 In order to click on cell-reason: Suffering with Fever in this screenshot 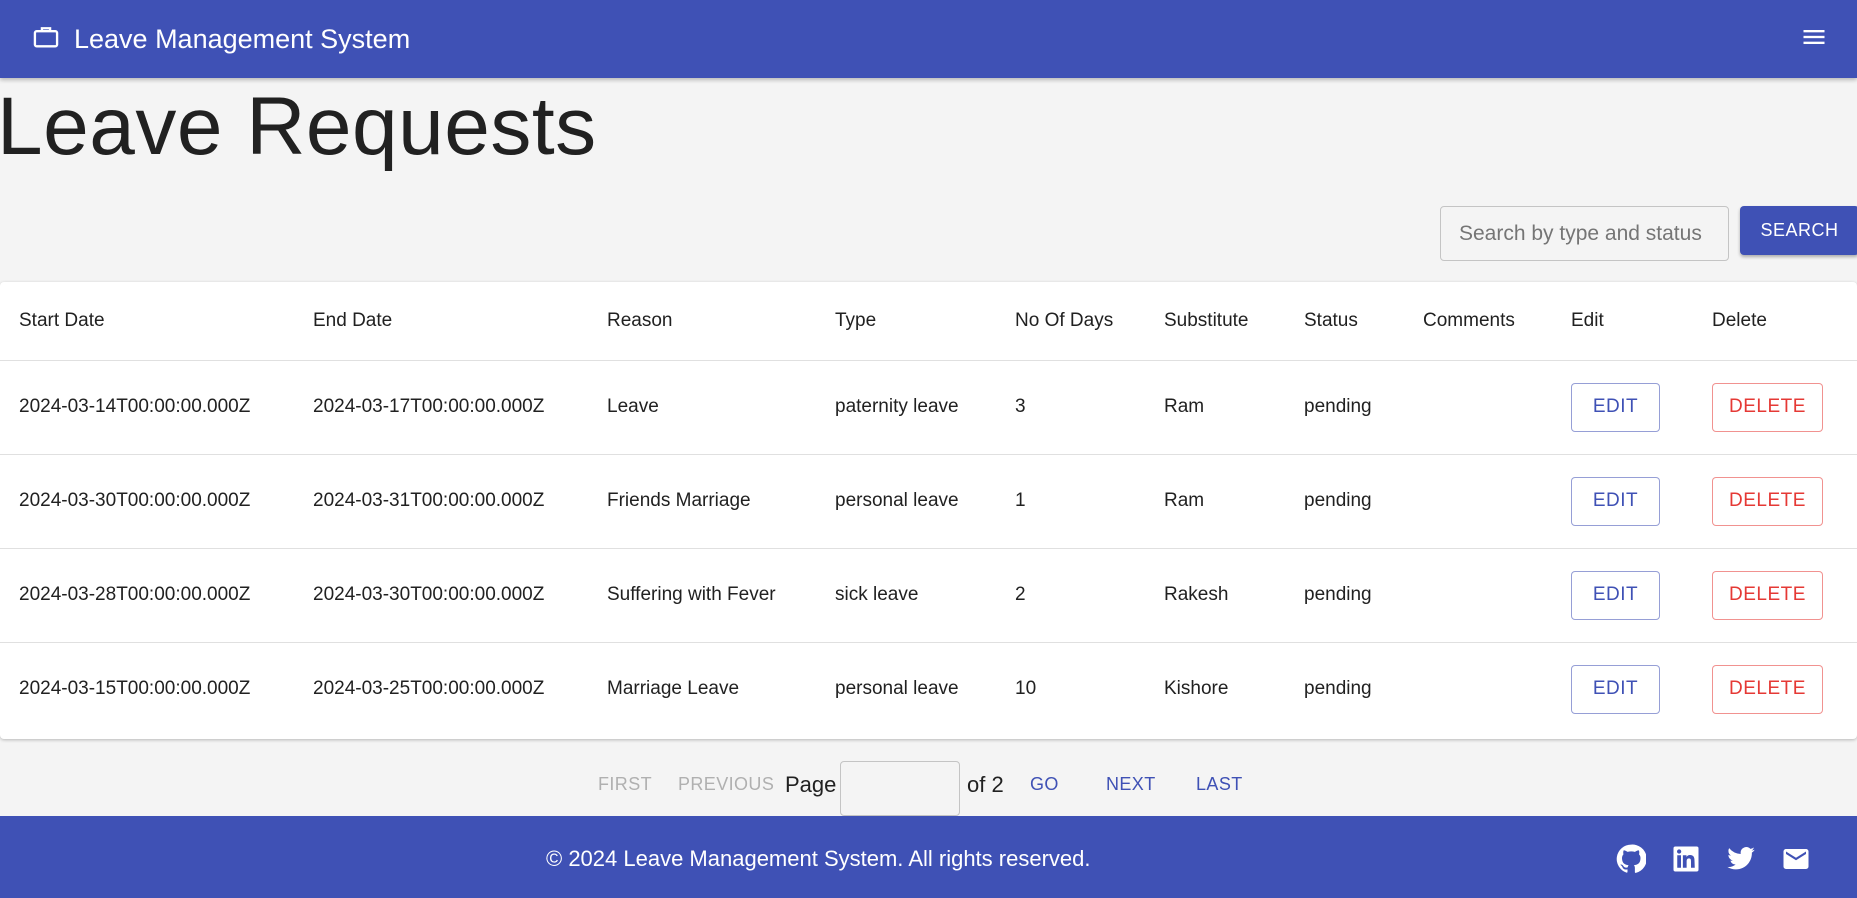, I will do `click(702, 595)`.